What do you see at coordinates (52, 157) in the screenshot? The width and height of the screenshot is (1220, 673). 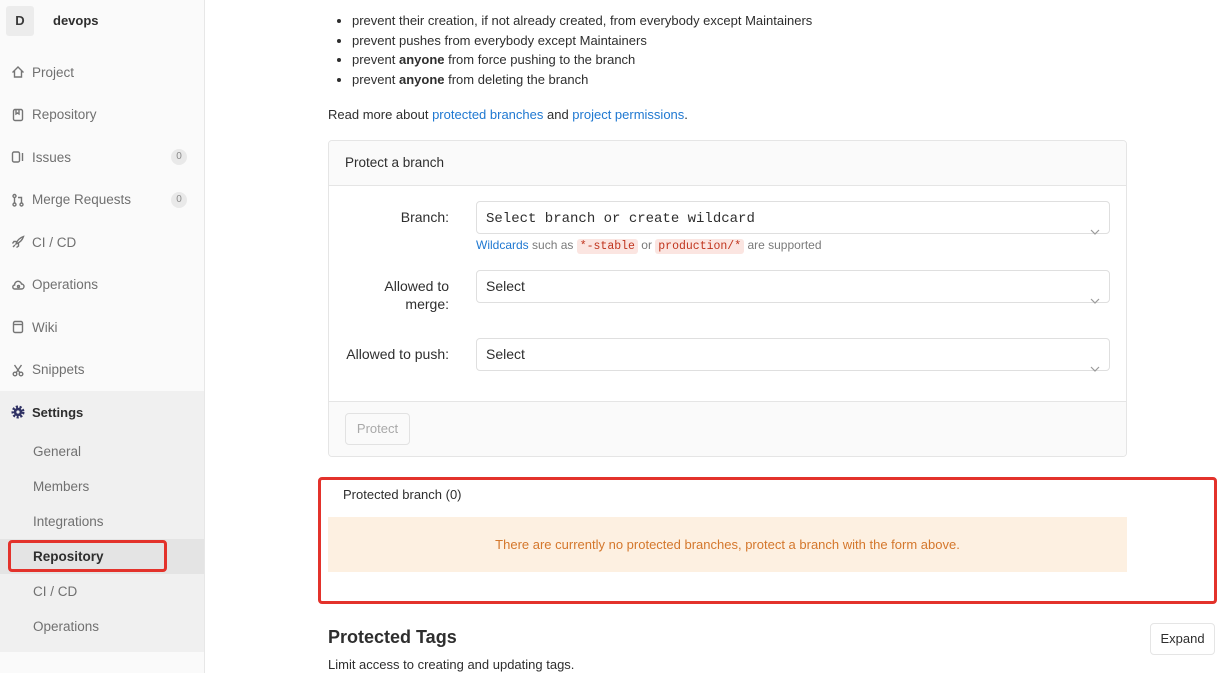 I see `sidebar-item-label: Issues` at bounding box center [52, 157].